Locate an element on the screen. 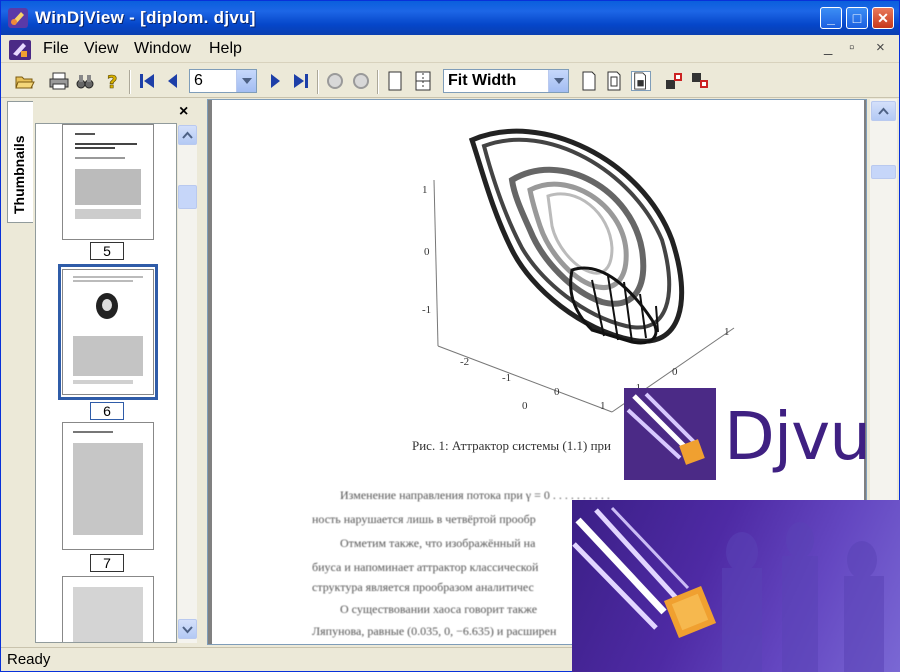  menu-view: View is located at coordinates (101, 49).